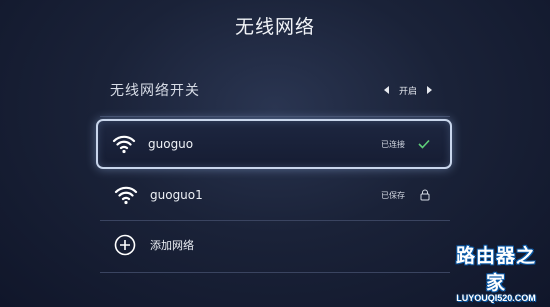  What do you see at coordinates (496, 298) in the screenshot?
I see `watermark-url: LUYOUQI520.COM` at bounding box center [496, 298].